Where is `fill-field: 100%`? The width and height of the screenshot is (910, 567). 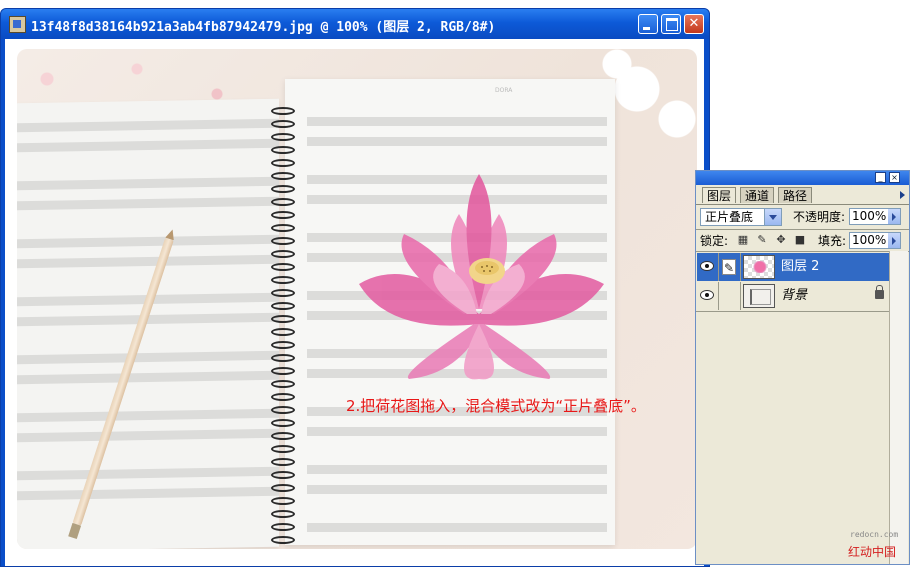 fill-field: 100% is located at coordinates (875, 240).